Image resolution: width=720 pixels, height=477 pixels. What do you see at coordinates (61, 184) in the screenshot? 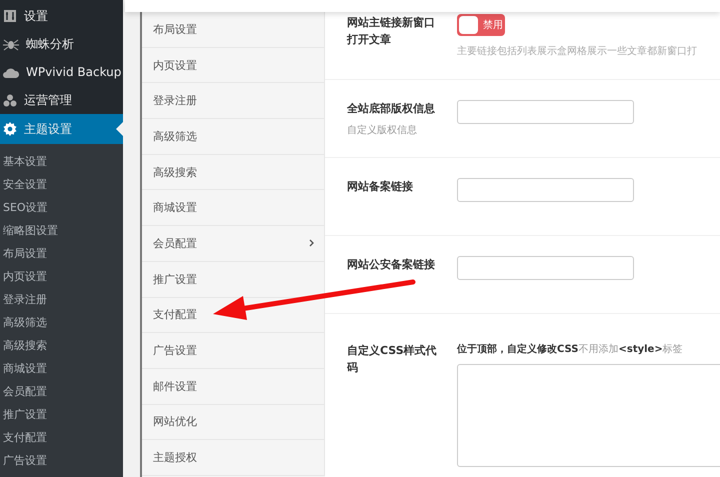
I see `submenu-item: 安全设置` at bounding box center [61, 184].